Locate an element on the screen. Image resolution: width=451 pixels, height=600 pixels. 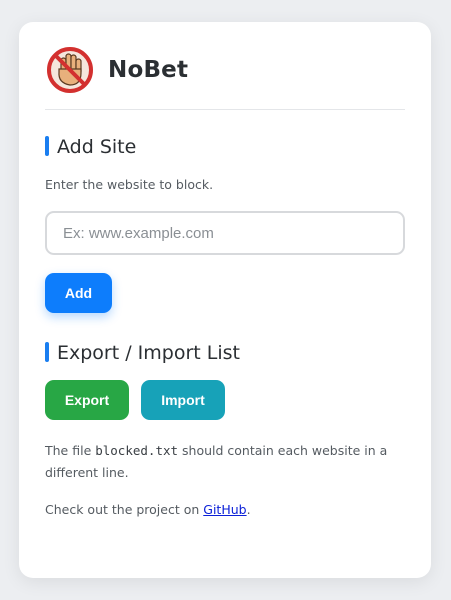
no-gambling-hand-icon is located at coordinates (70, 70).